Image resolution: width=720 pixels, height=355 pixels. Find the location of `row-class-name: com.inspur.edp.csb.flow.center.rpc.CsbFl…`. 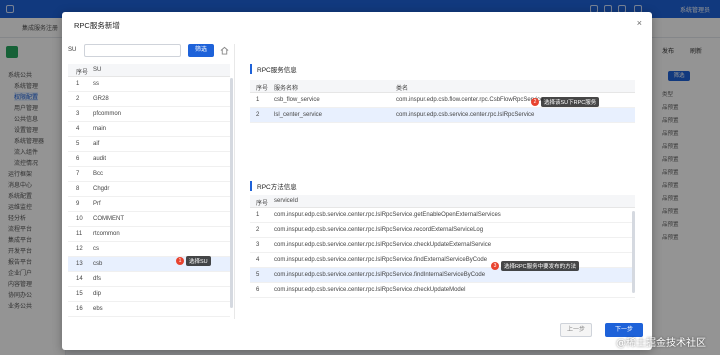

row-class-name: com.inspur.edp.csb.flow.center.rpc.CsbFl… is located at coordinates (470, 100).